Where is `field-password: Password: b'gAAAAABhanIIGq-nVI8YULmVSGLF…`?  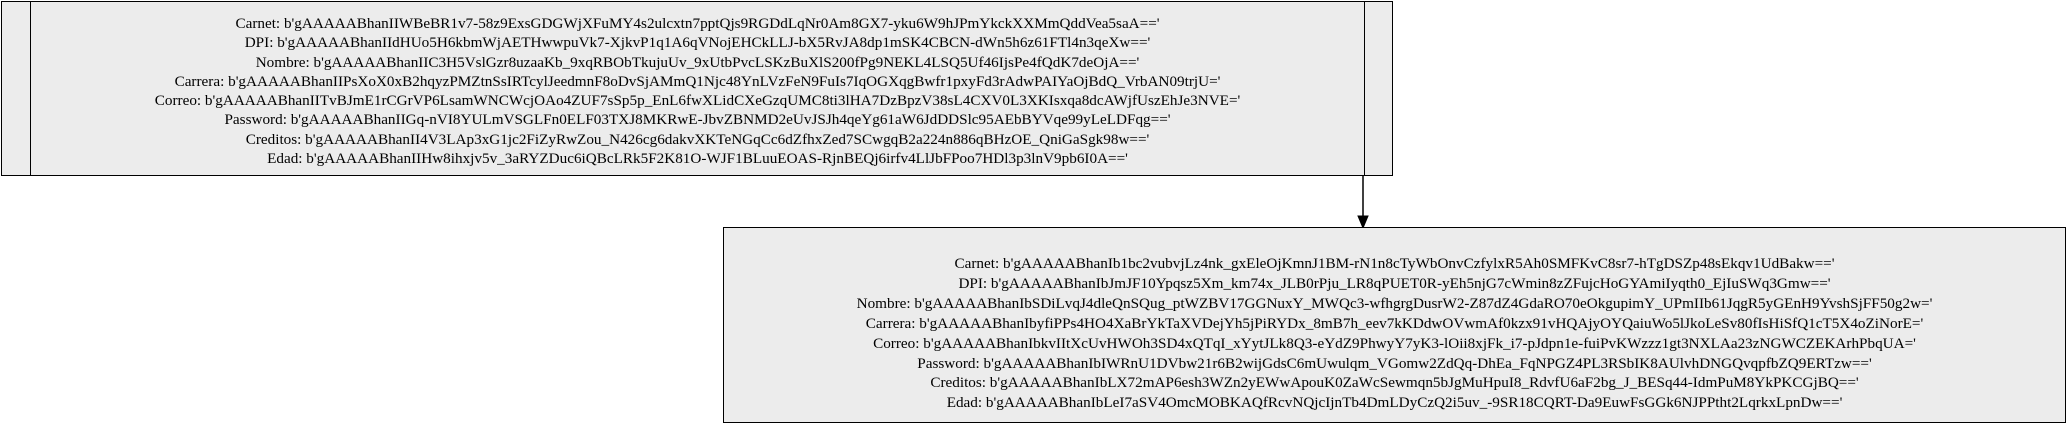
field-password: Password: b'gAAAAABhanIIGq-nVI8YULmVSGLF… is located at coordinates (697, 120).